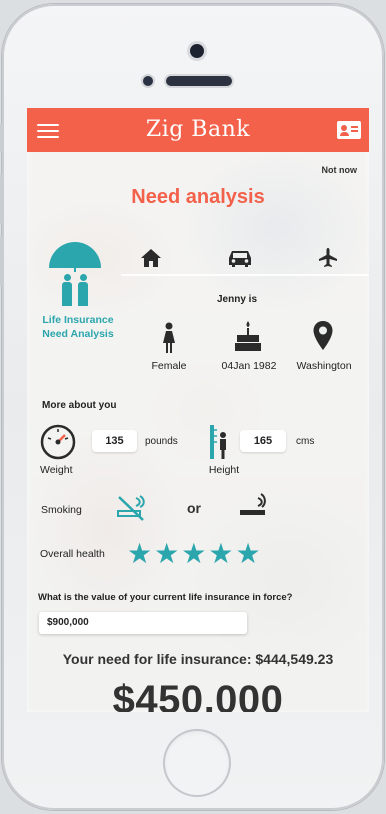 Image resolution: width=386 pixels, height=814 pixels. What do you see at coordinates (151, 258) in the screenshot?
I see `home-icon` at bounding box center [151, 258].